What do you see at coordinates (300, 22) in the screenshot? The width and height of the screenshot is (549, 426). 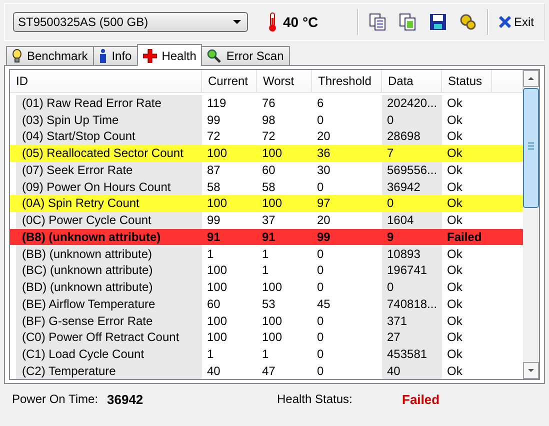 I see `temperature-value: 40 °C` at bounding box center [300, 22].